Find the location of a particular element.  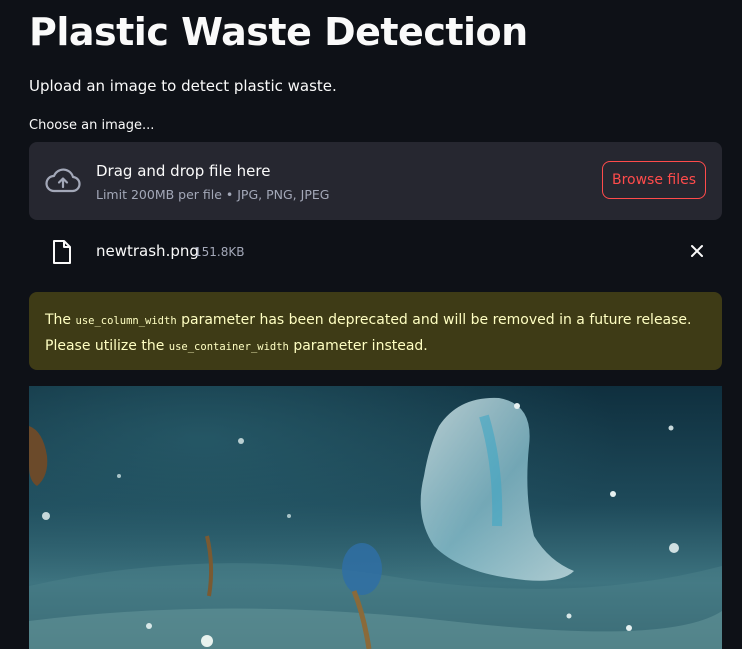

warning-text-prefix: The is located at coordinates (60, 320).